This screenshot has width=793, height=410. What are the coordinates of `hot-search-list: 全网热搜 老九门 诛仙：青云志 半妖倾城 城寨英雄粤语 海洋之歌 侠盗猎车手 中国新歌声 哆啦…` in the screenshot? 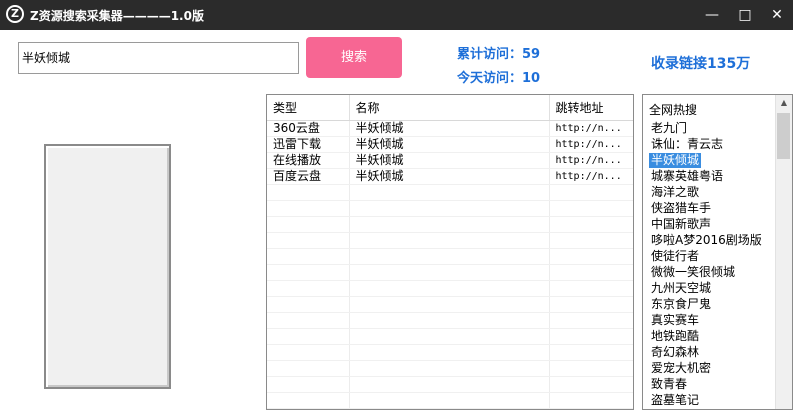 It's located at (717, 252).